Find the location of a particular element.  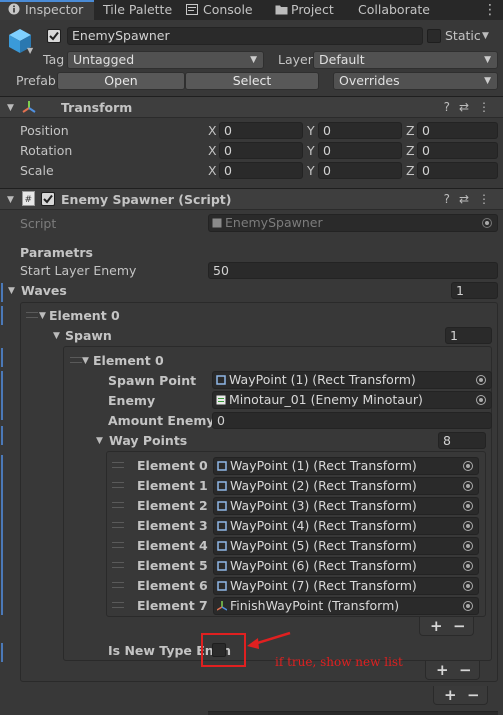

position-z-field: 0 is located at coordinates (457, 130).